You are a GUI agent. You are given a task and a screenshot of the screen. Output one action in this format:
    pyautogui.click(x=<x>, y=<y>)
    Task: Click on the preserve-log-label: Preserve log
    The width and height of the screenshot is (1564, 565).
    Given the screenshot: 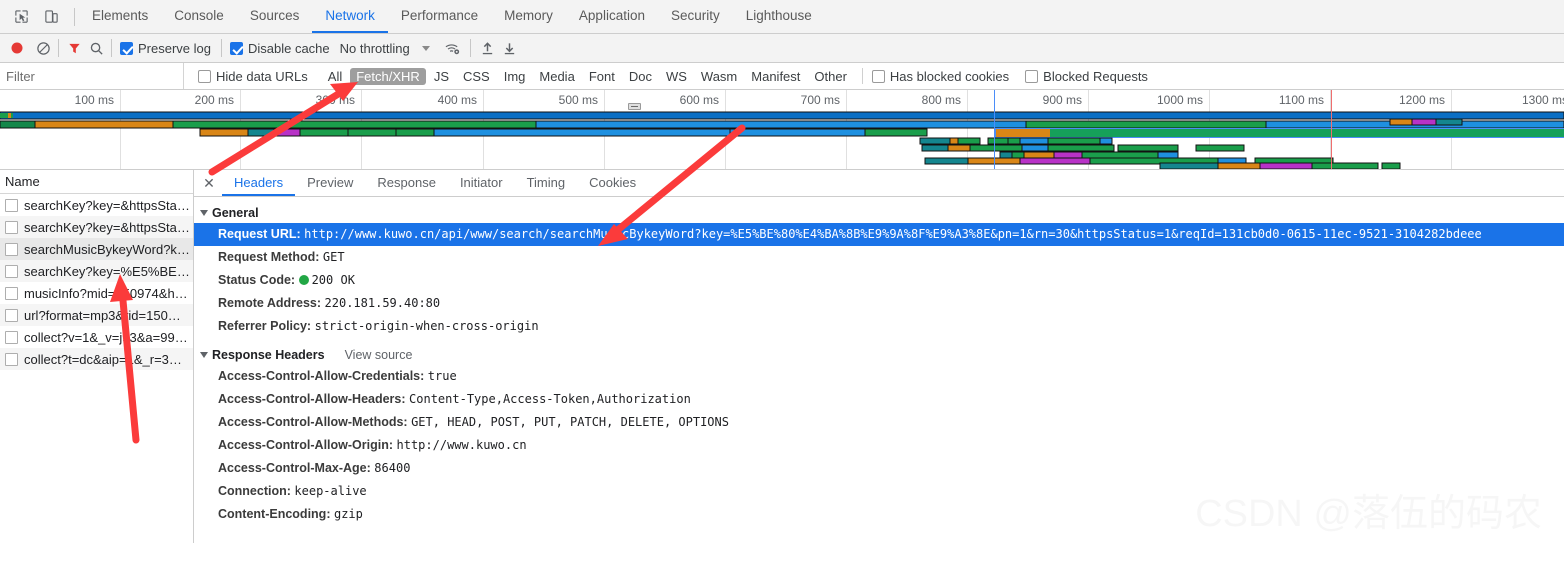 What is the action you would take?
    pyautogui.click(x=174, y=48)
    